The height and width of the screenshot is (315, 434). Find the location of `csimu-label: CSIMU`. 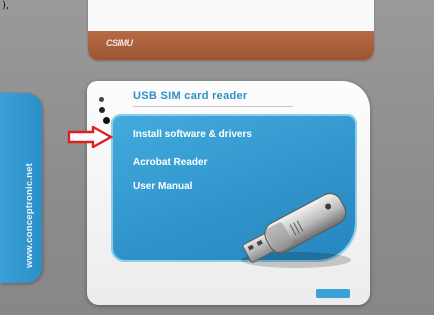

csimu-label: CSIMU is located at coordinates (119, 43).